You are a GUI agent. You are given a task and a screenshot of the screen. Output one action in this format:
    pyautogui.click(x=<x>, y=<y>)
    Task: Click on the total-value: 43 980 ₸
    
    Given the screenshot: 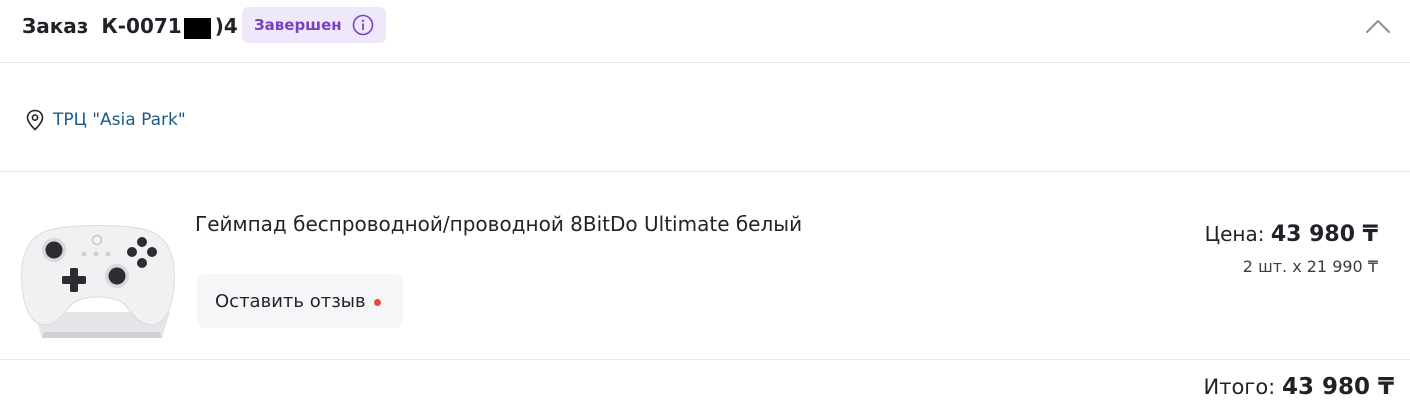 What is the action you would take?
    pyautogui.click(x=1337, y=387)
    